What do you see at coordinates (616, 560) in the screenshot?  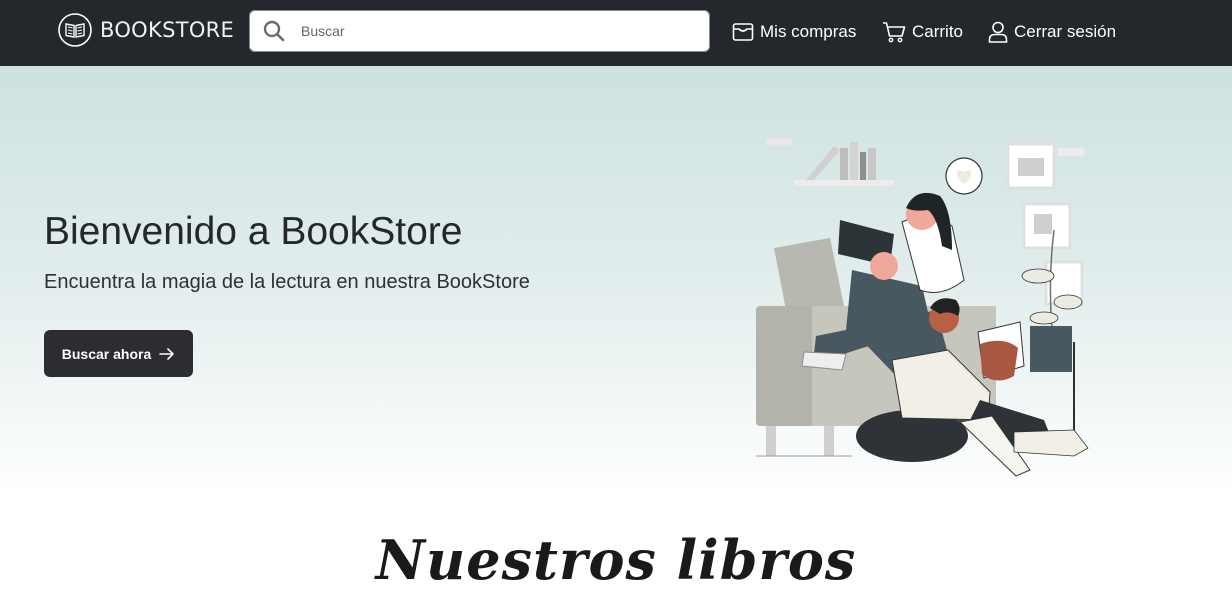 I see `section-title: Nuestros libros` at bounding box center [616, 560].